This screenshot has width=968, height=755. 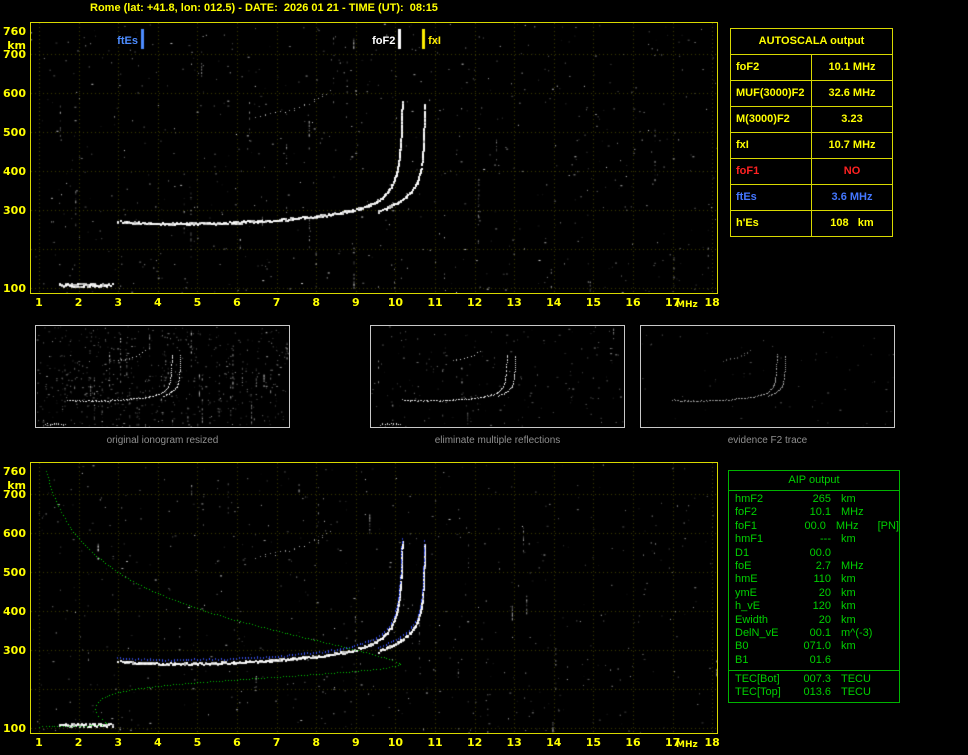 I want to click on y-tick-label: 500, so click(x=14, y=133).